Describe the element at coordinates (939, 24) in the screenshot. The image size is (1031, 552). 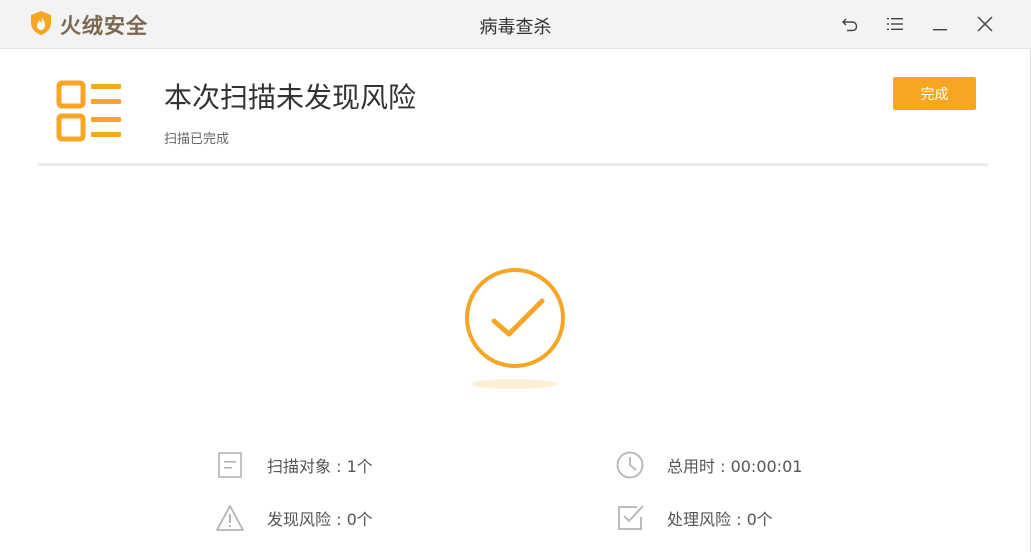
I see `minimize-icon` at that location.